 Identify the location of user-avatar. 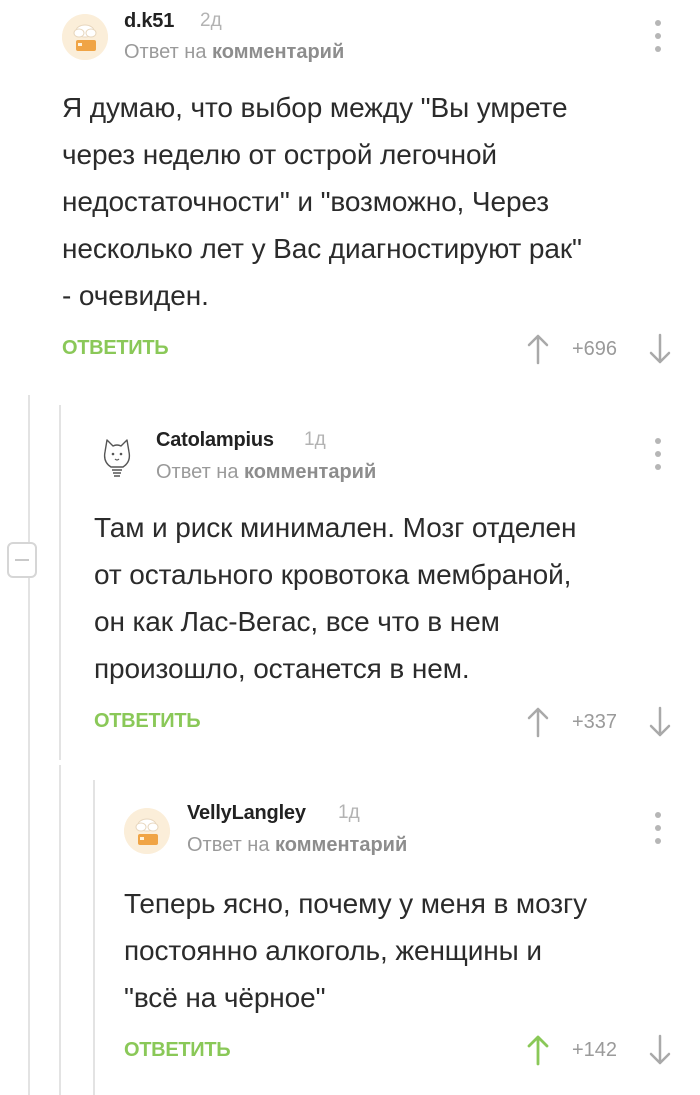
(147, 831).